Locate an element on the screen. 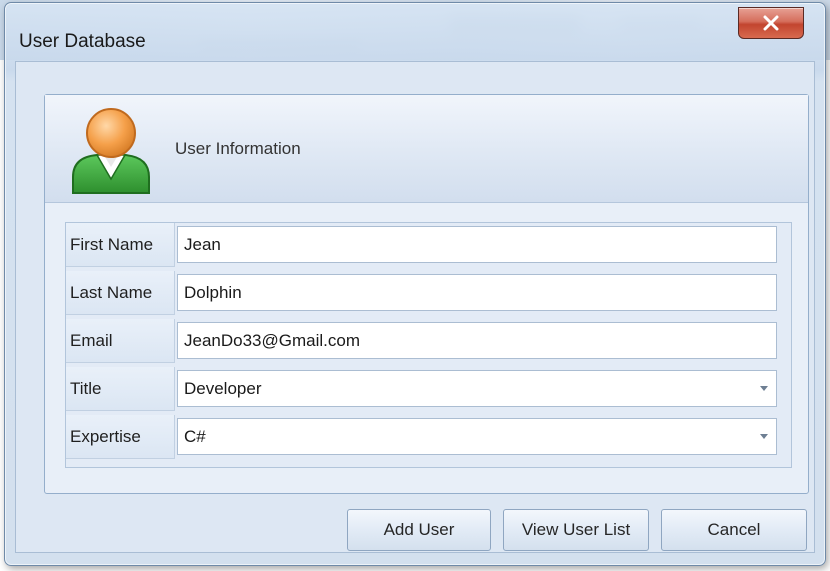  last-name-label: Last Name is located at coordinates (120, 293).